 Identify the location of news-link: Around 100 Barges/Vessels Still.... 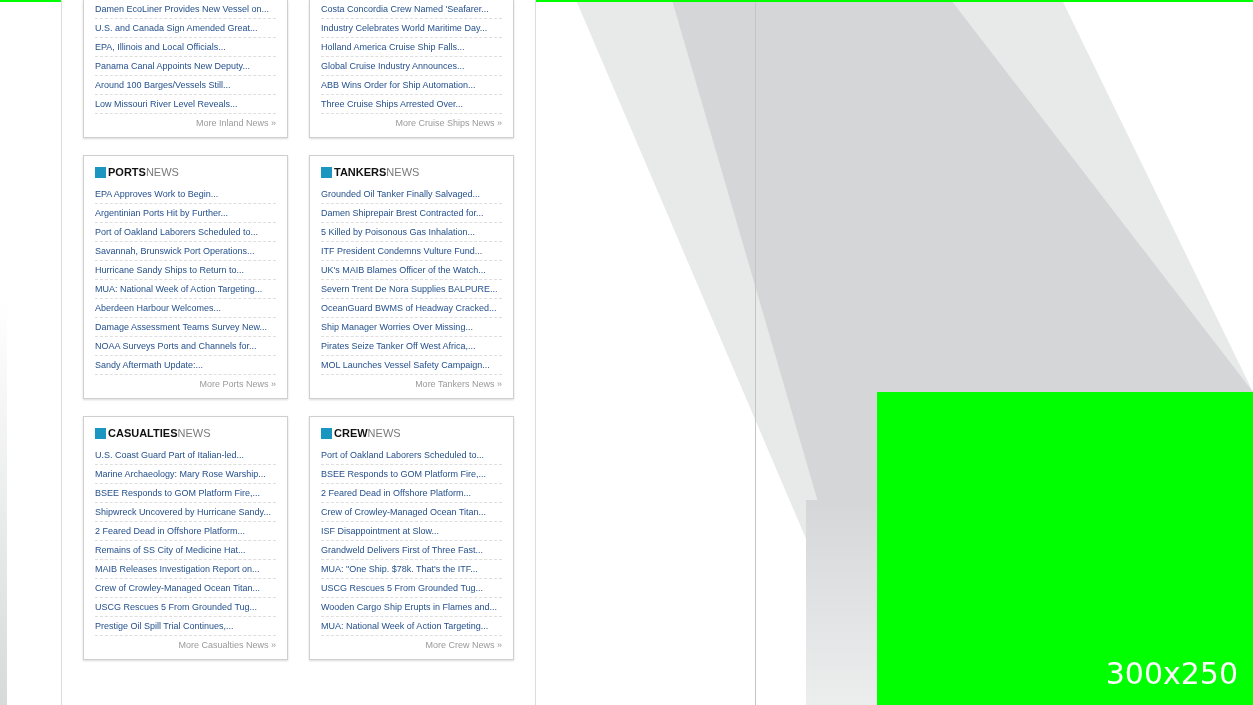
(163, 85).